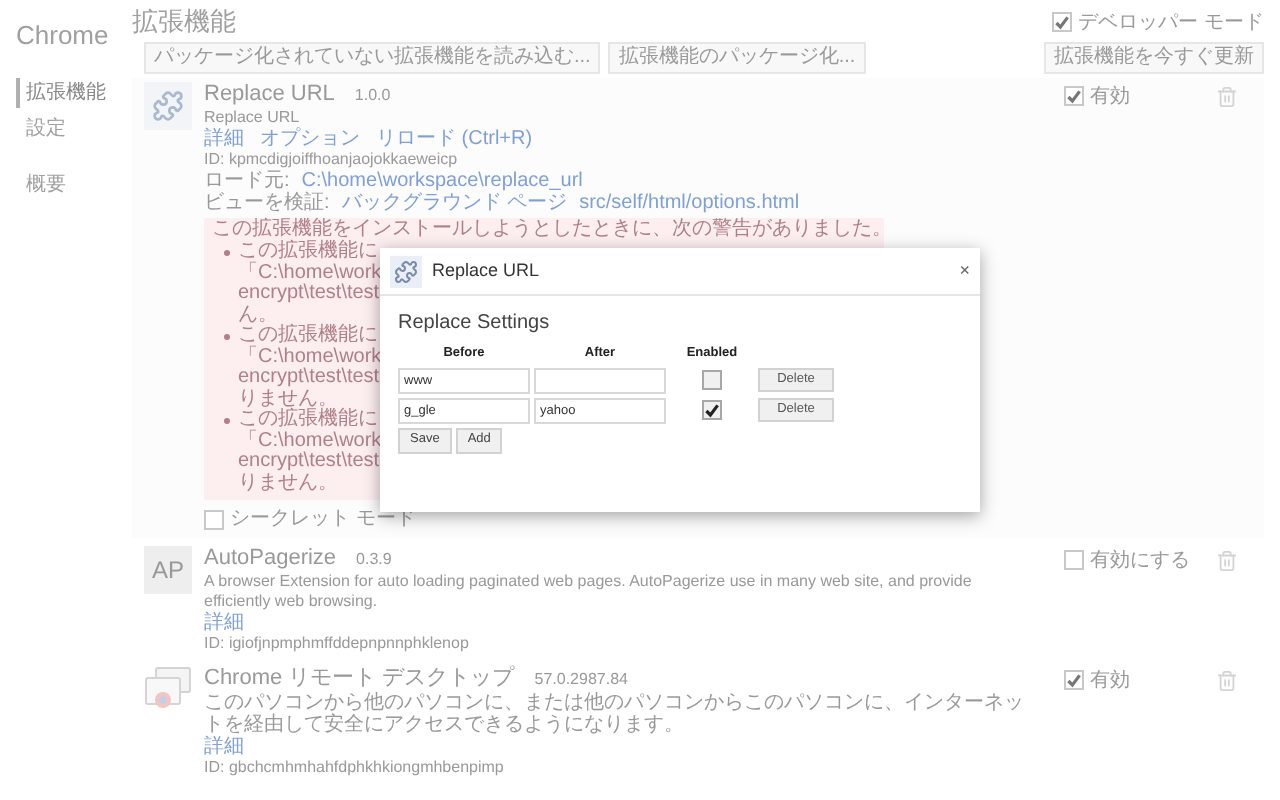 The width and height of the screenshot is (1280, 800). Describe the element at coordinates (270, 558) in the screenshot. I see `extension-name: AutoPagerize` at that location.